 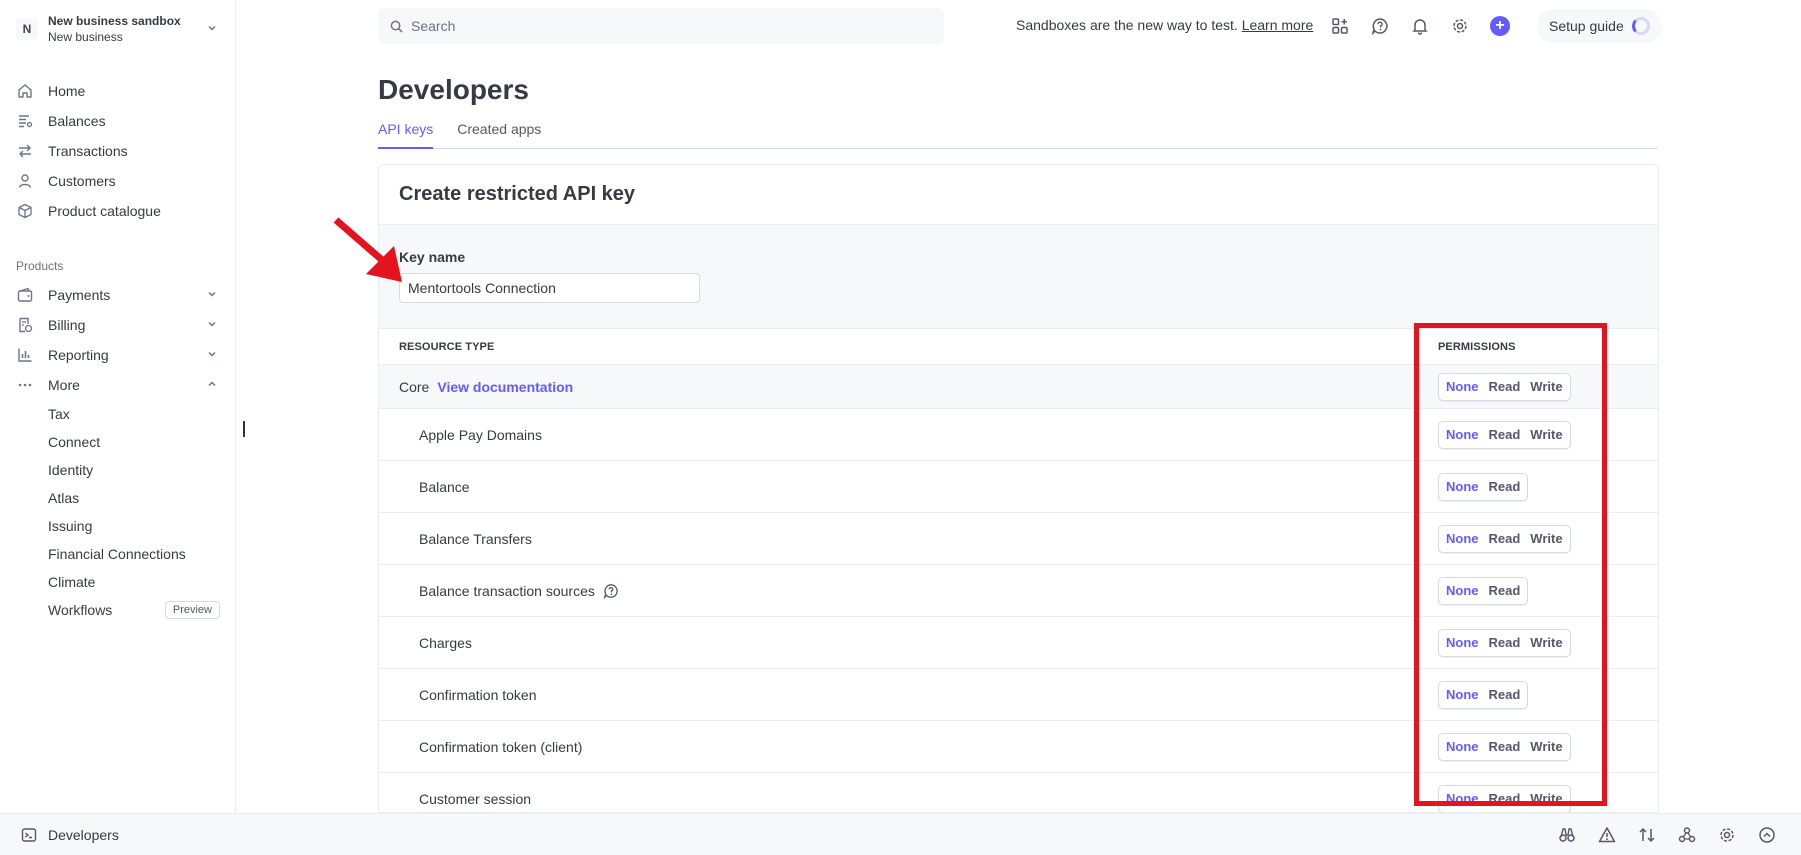 I want to click on collapse-chevron-up-icon, so click(x=1767, y=835).